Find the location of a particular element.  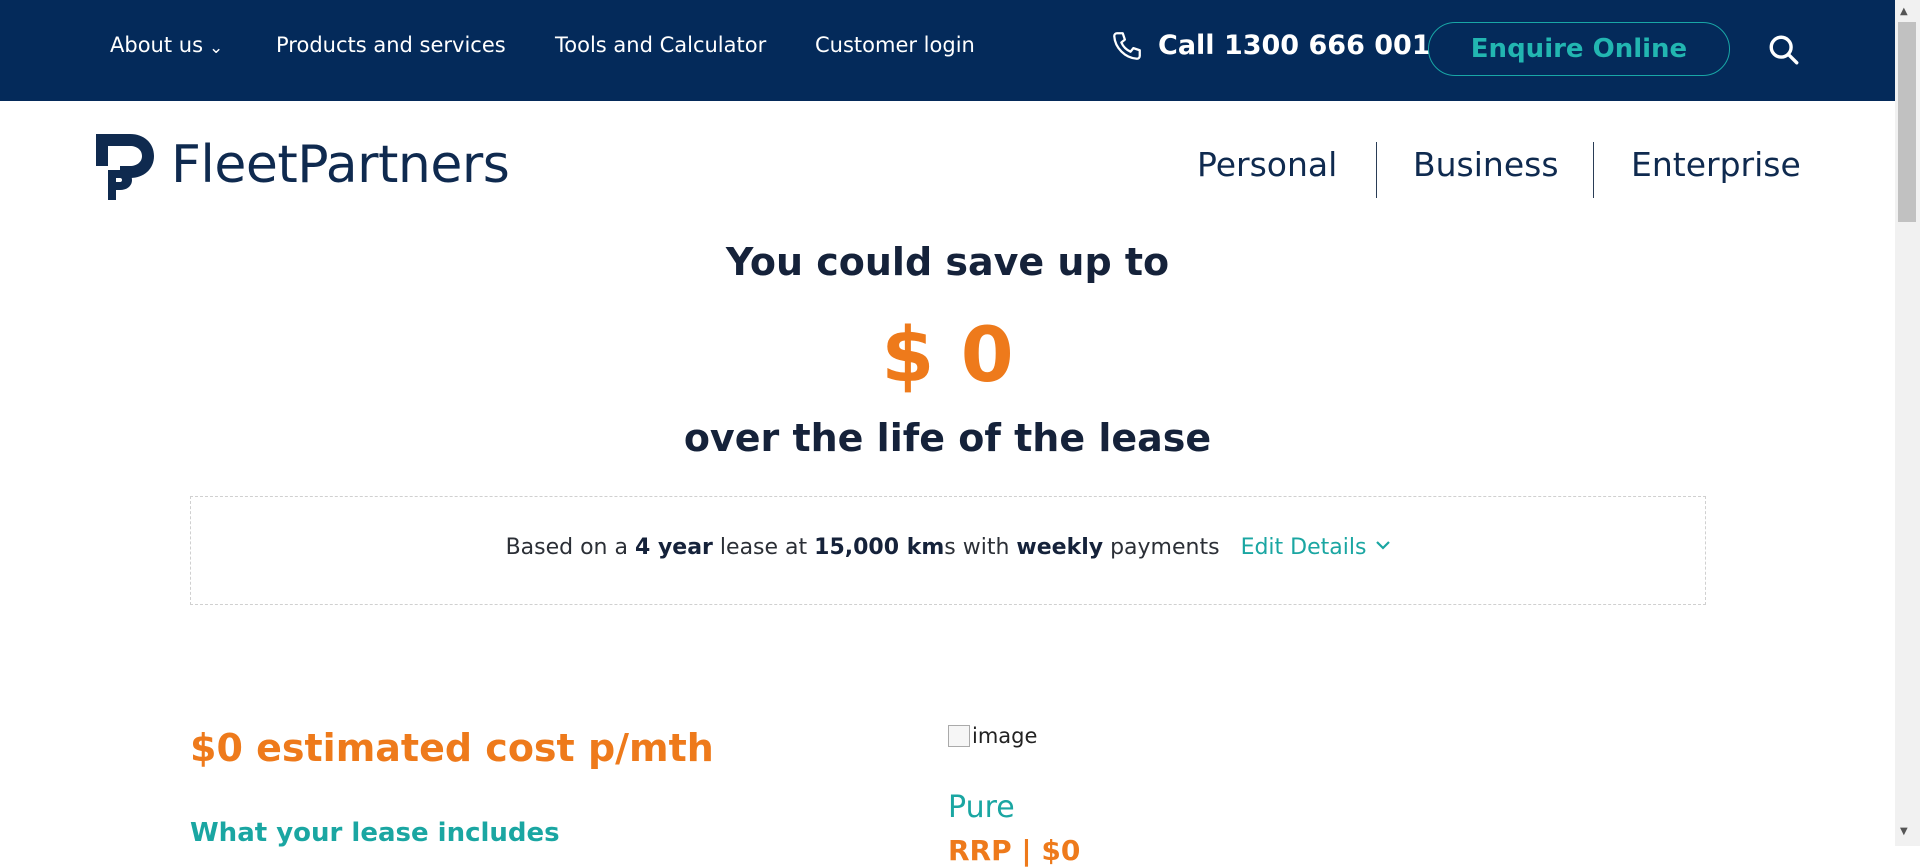

scroll-down-arrow-icon: ▼ is located at coordinates (1904, 831).